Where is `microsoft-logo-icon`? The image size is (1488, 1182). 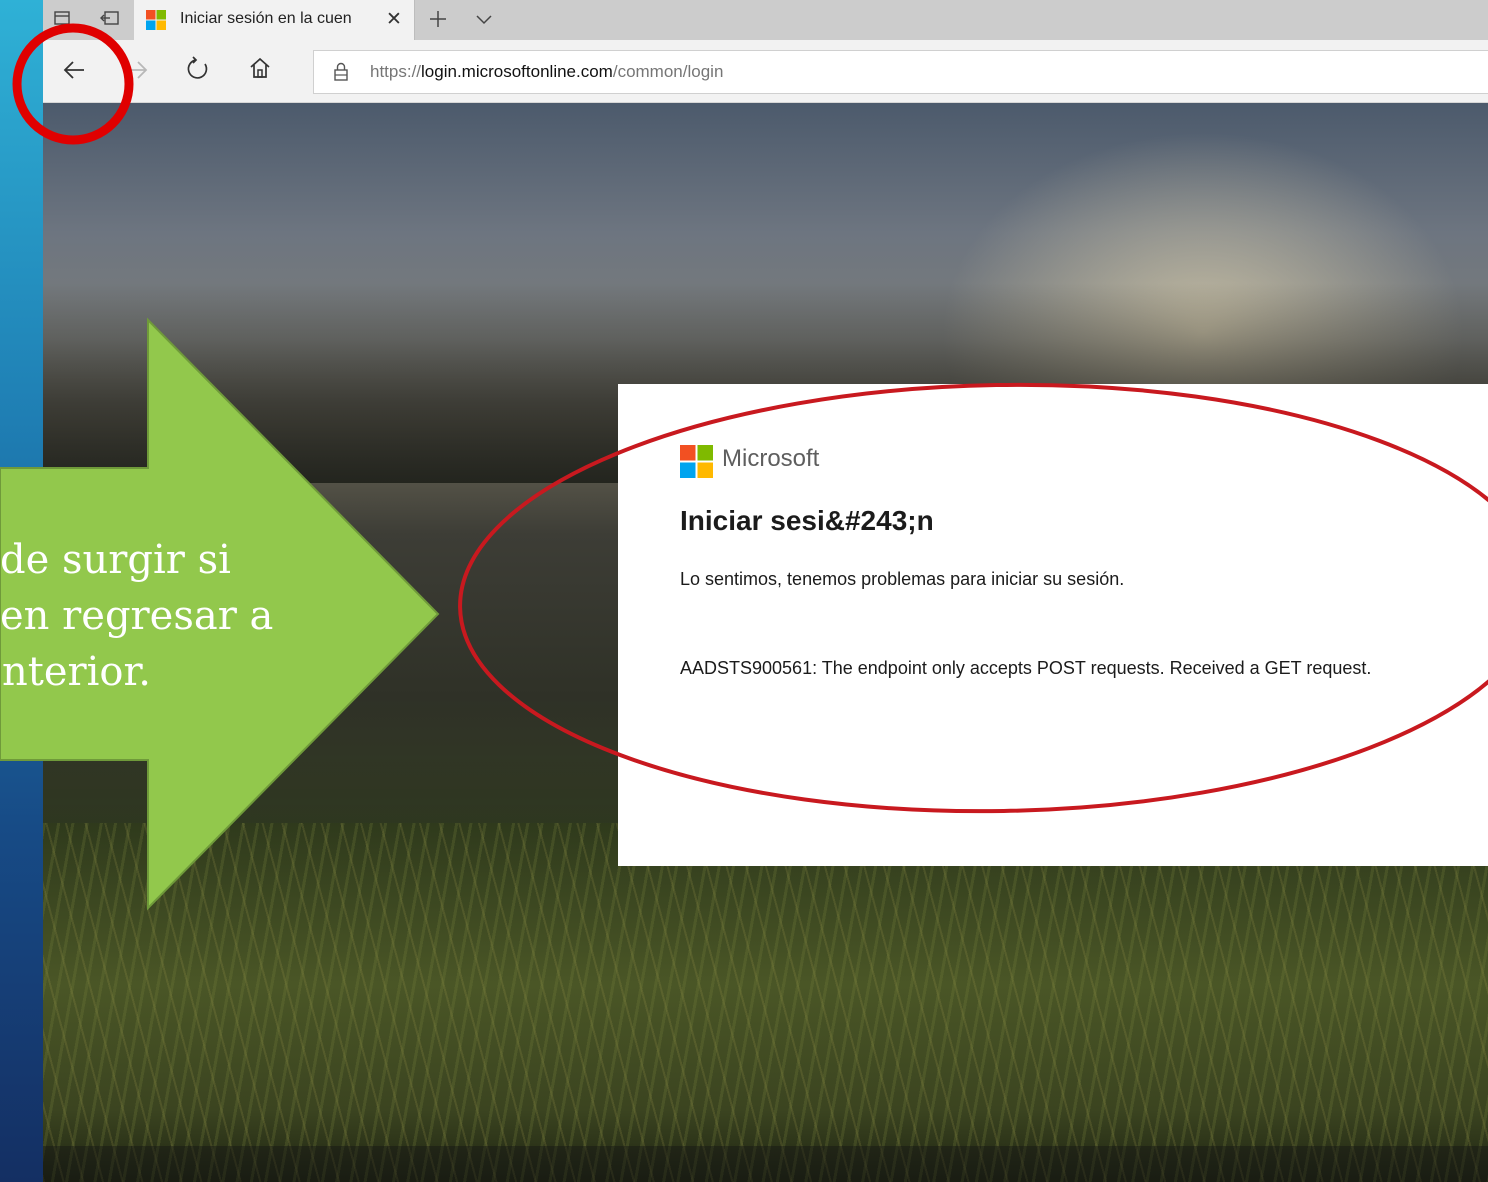 microsoft-logo-icon is located at coordinates (696, 461).